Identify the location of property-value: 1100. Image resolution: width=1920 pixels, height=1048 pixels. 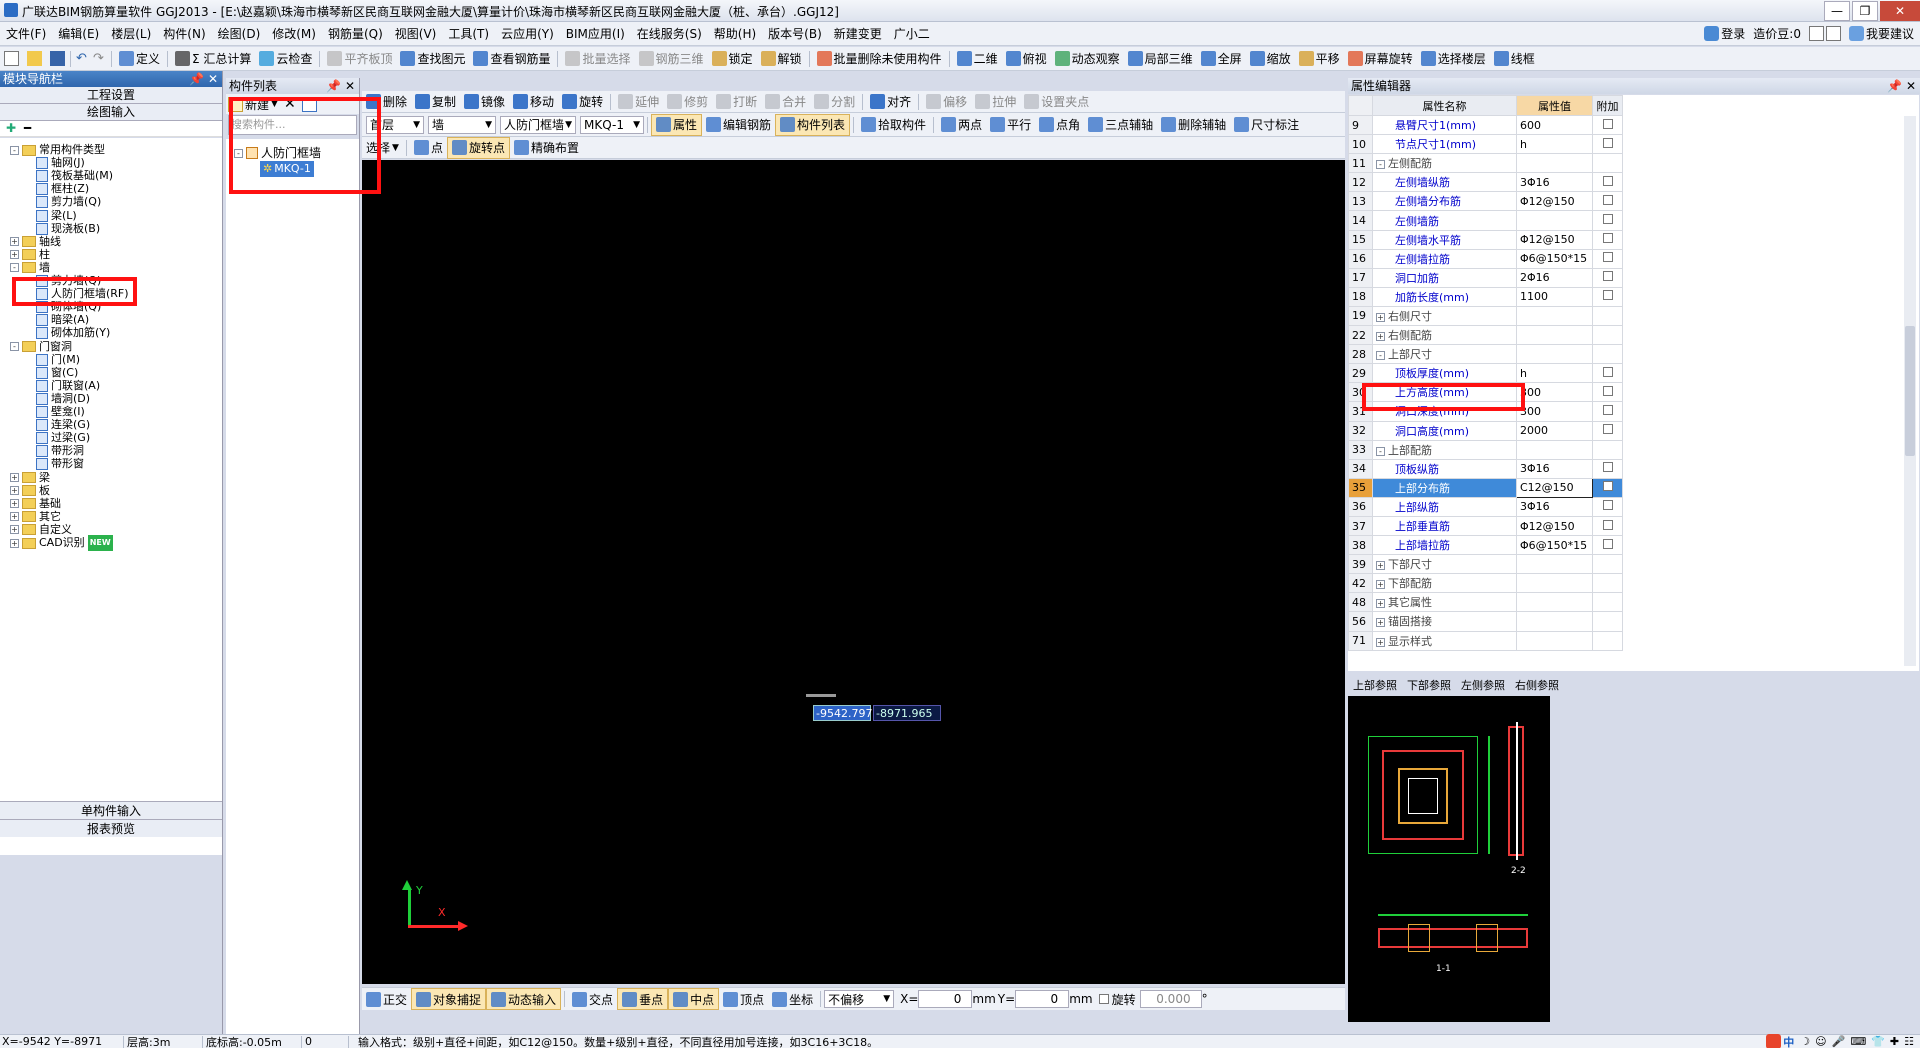
(1554, 296).